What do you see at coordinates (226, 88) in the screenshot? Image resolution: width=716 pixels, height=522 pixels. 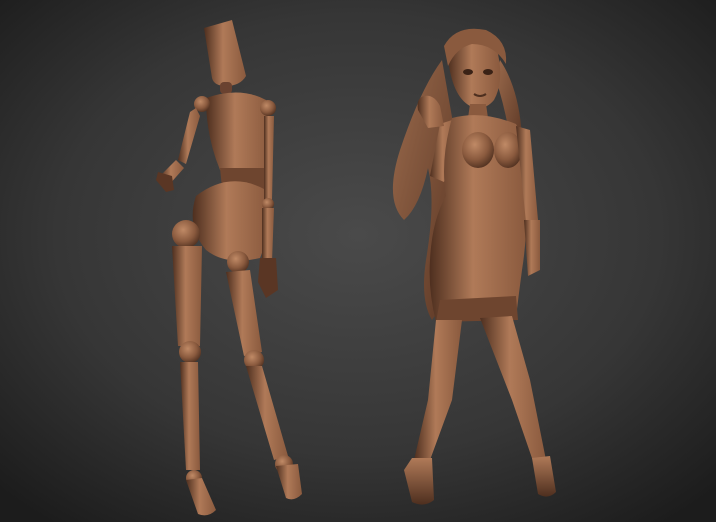 I see `mannequin-neck` at bounding box center [226, 88].